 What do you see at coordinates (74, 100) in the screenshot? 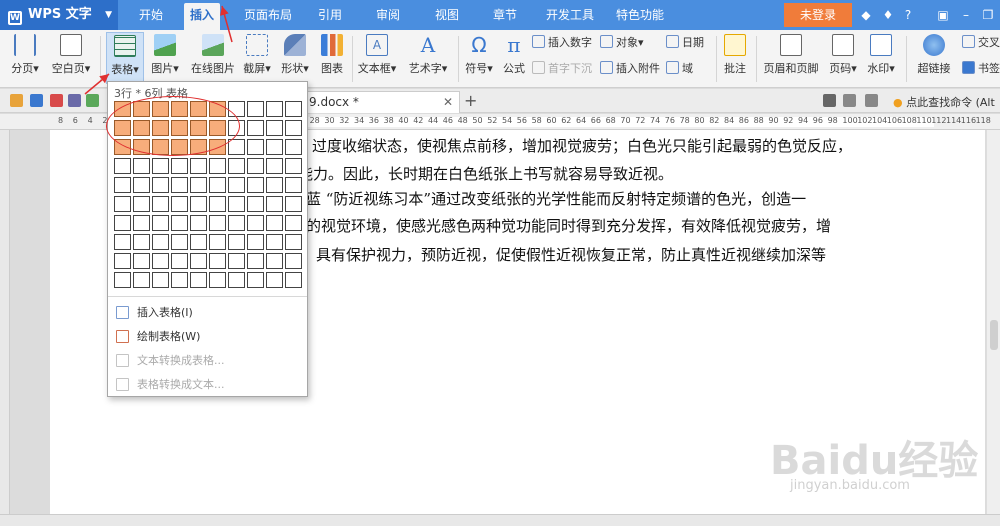
I see `print-icon` at bounding box center [74, 100].